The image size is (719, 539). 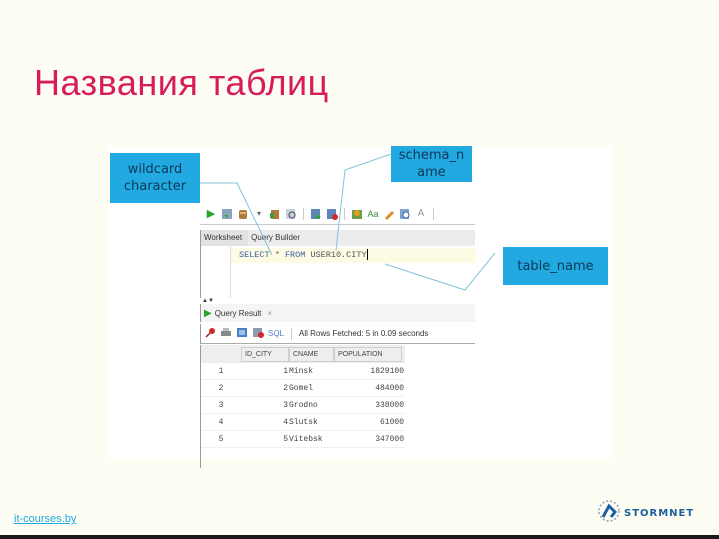 I want to click on cell-cname: Grodno, so click(x=303, y=405).